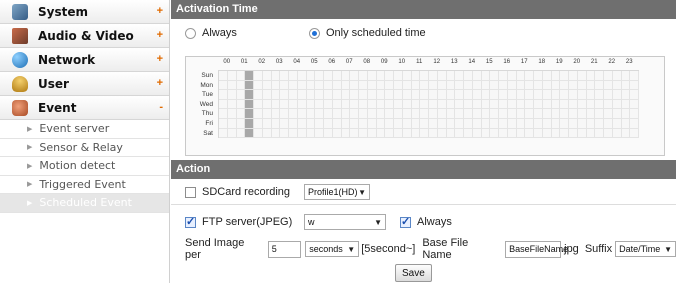 The height and width of the screenshot is (283, 676). Describe the element at coordinates (645, 249) in the screenshot. I see `suffix-select: Date/Time ▼` at that location.